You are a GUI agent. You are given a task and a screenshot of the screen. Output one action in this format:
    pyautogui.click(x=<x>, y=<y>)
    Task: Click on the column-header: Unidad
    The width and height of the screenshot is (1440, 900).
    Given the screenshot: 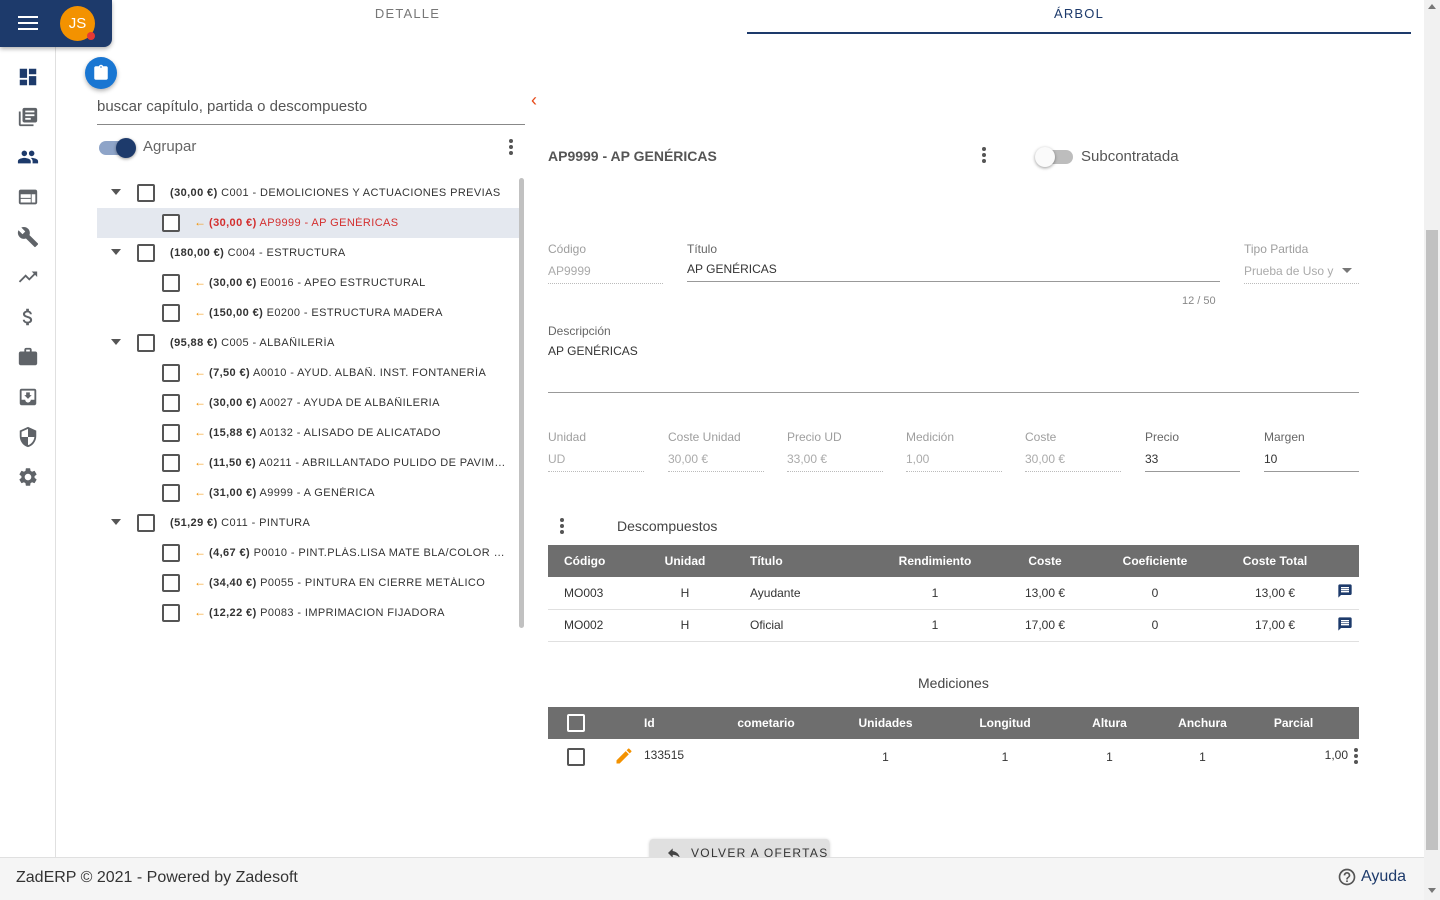 What is the action you would take?
    pyautogui.click(x=685, y=561)
    